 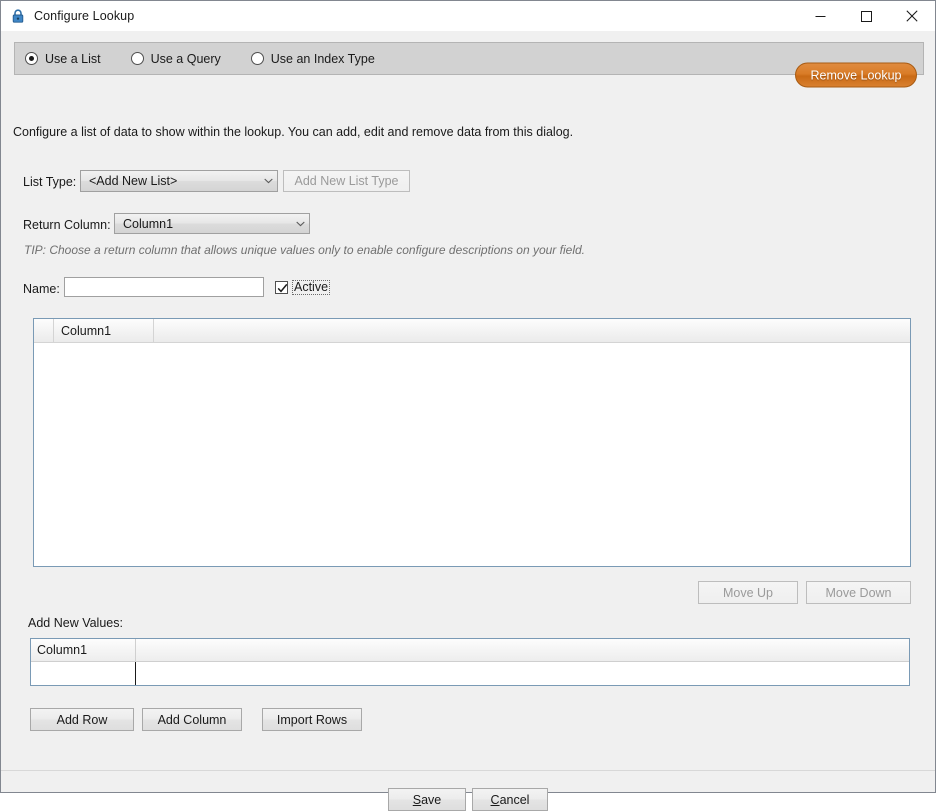 What do you see at coordinates (469, 58) in the screenshot?
I see `lookup-mode-group: Use a List Use a Query Use an Index Type` at bounding box center [469, 58].